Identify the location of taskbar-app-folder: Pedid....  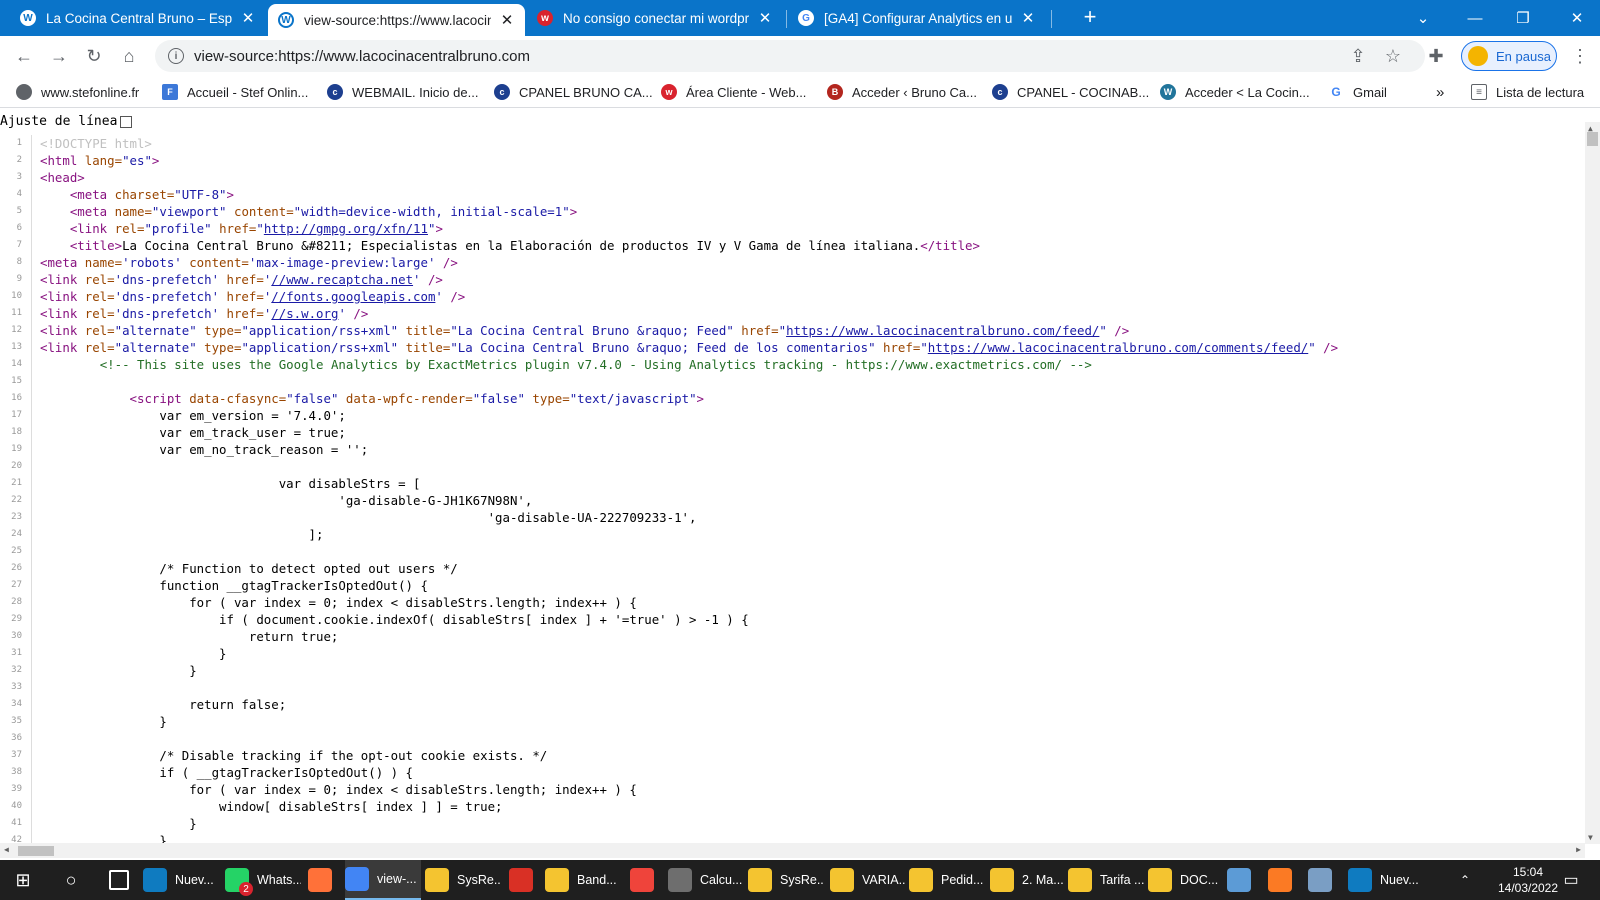
(947, 880).